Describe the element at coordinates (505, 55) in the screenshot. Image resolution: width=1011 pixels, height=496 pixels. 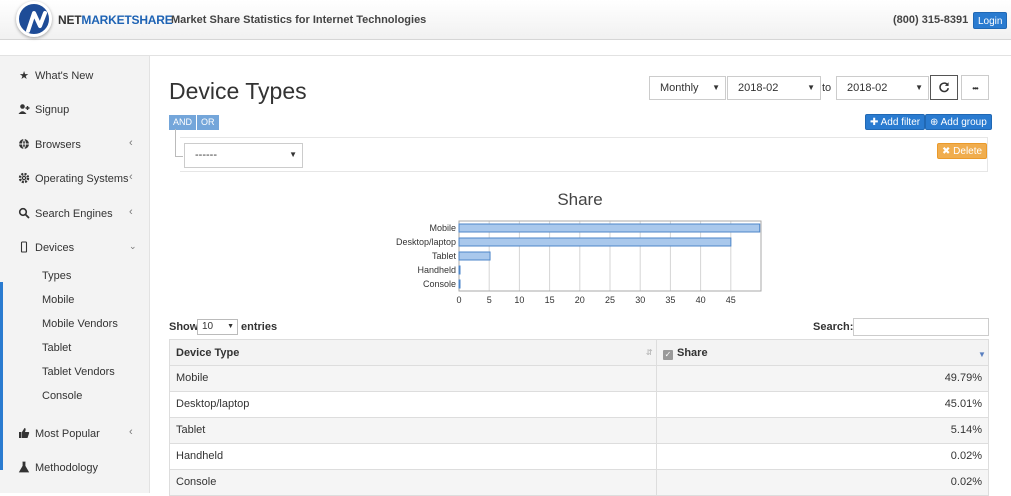
I see `header-divider` at that location.